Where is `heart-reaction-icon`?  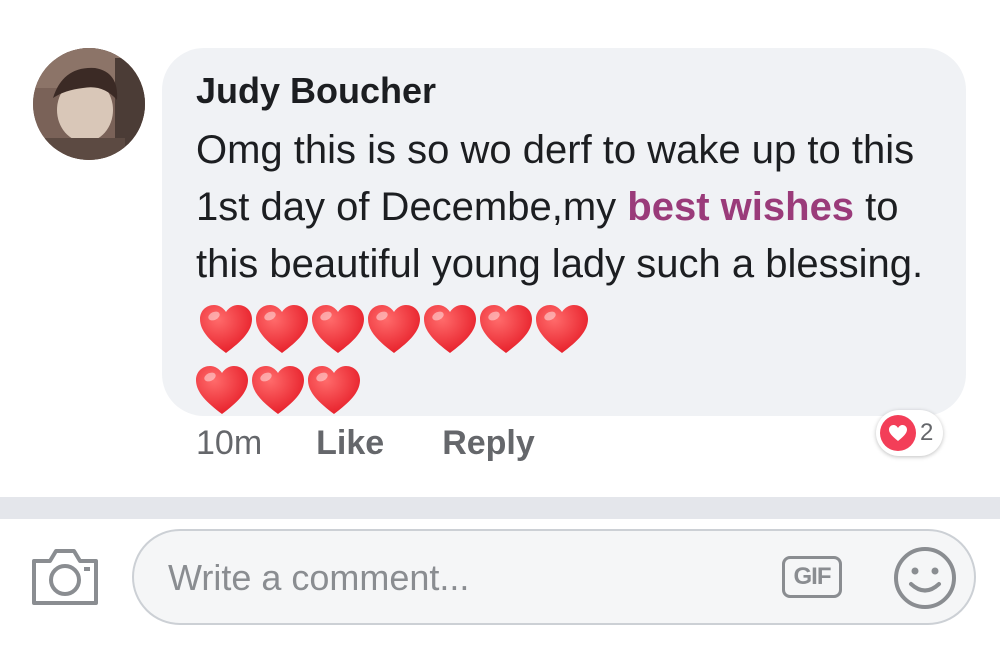 heart-reaction-icon is located at coordinates (898, 433).